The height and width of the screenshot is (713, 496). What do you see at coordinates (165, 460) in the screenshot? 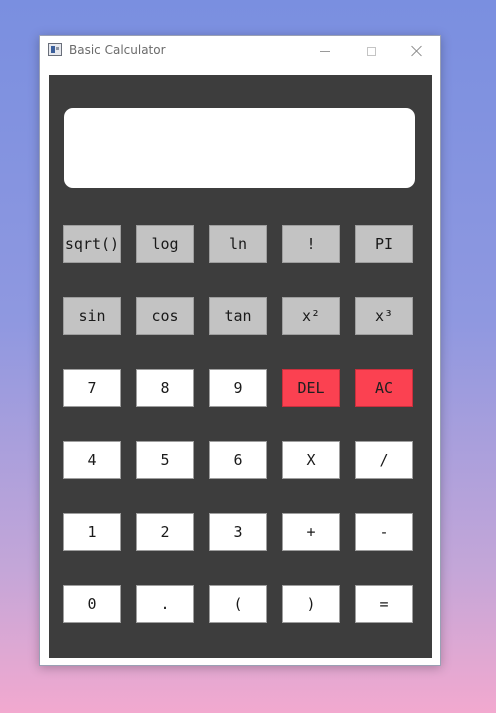
I see `digit-5-button: 5` at bounding box center [165, 460].